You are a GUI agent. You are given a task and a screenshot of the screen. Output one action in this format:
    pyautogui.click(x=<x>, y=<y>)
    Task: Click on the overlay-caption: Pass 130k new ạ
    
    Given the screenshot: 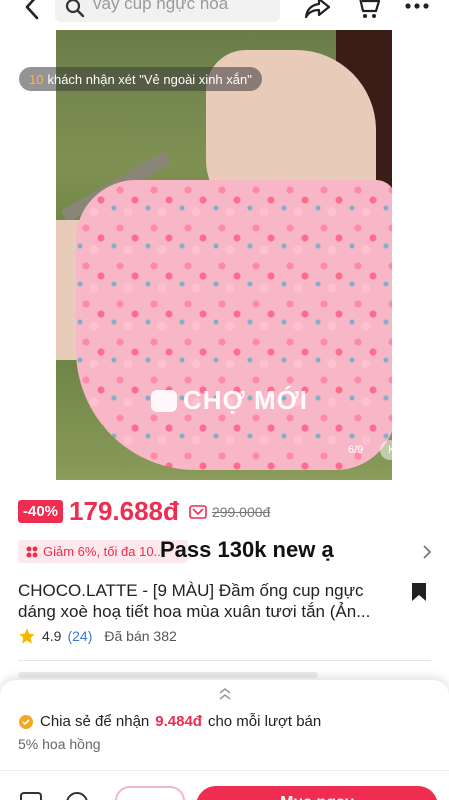 What is the action you would take?
    pyautogui.click(x=247, y=549)
    